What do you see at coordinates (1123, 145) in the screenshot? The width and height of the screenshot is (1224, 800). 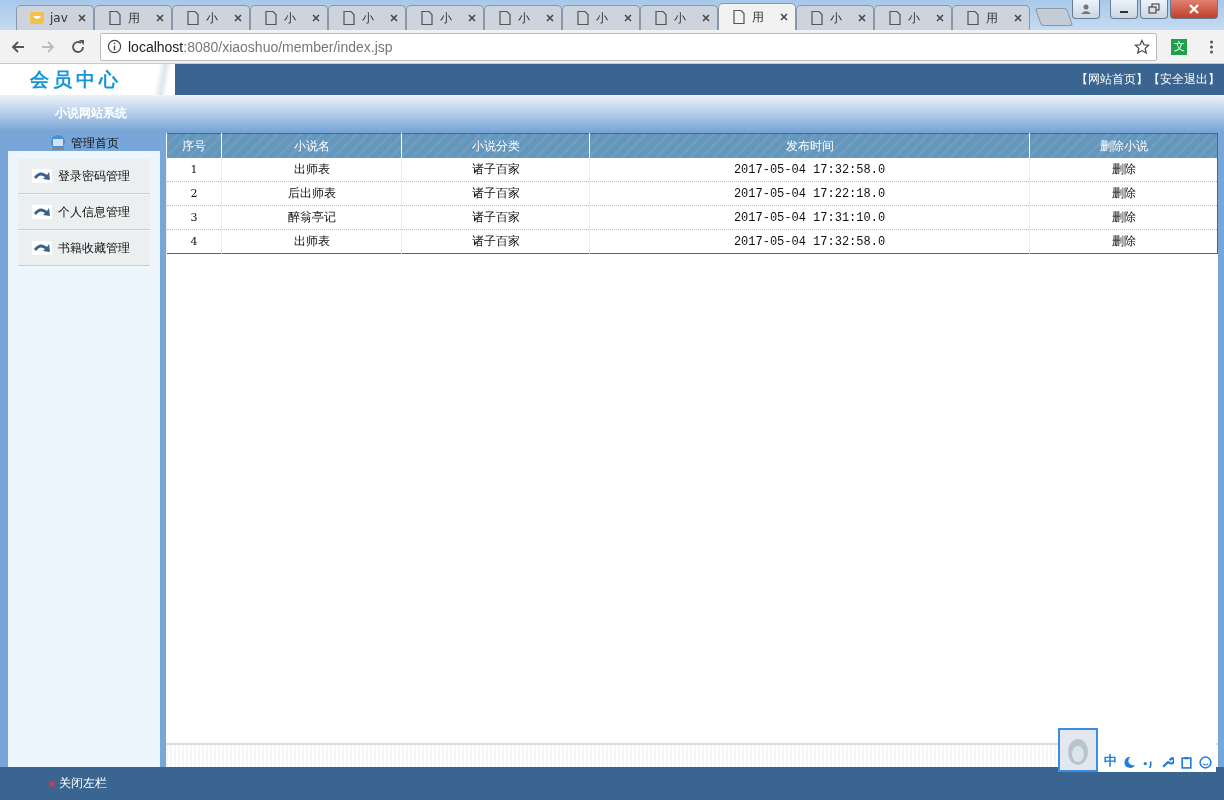 I see `column-header: 删除小说` at bounding box center [1123, 145].